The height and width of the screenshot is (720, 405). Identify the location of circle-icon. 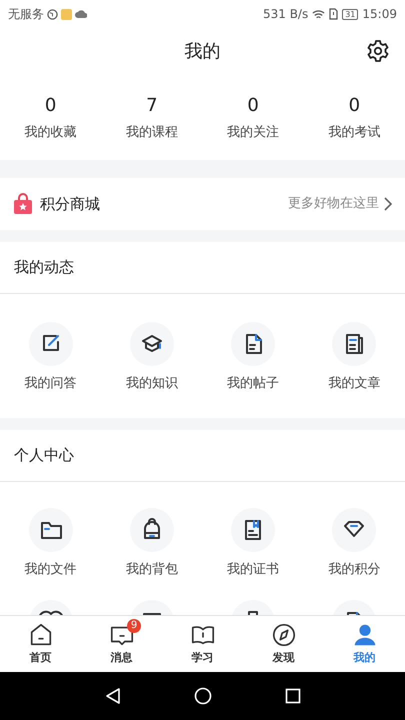
(203, 696).